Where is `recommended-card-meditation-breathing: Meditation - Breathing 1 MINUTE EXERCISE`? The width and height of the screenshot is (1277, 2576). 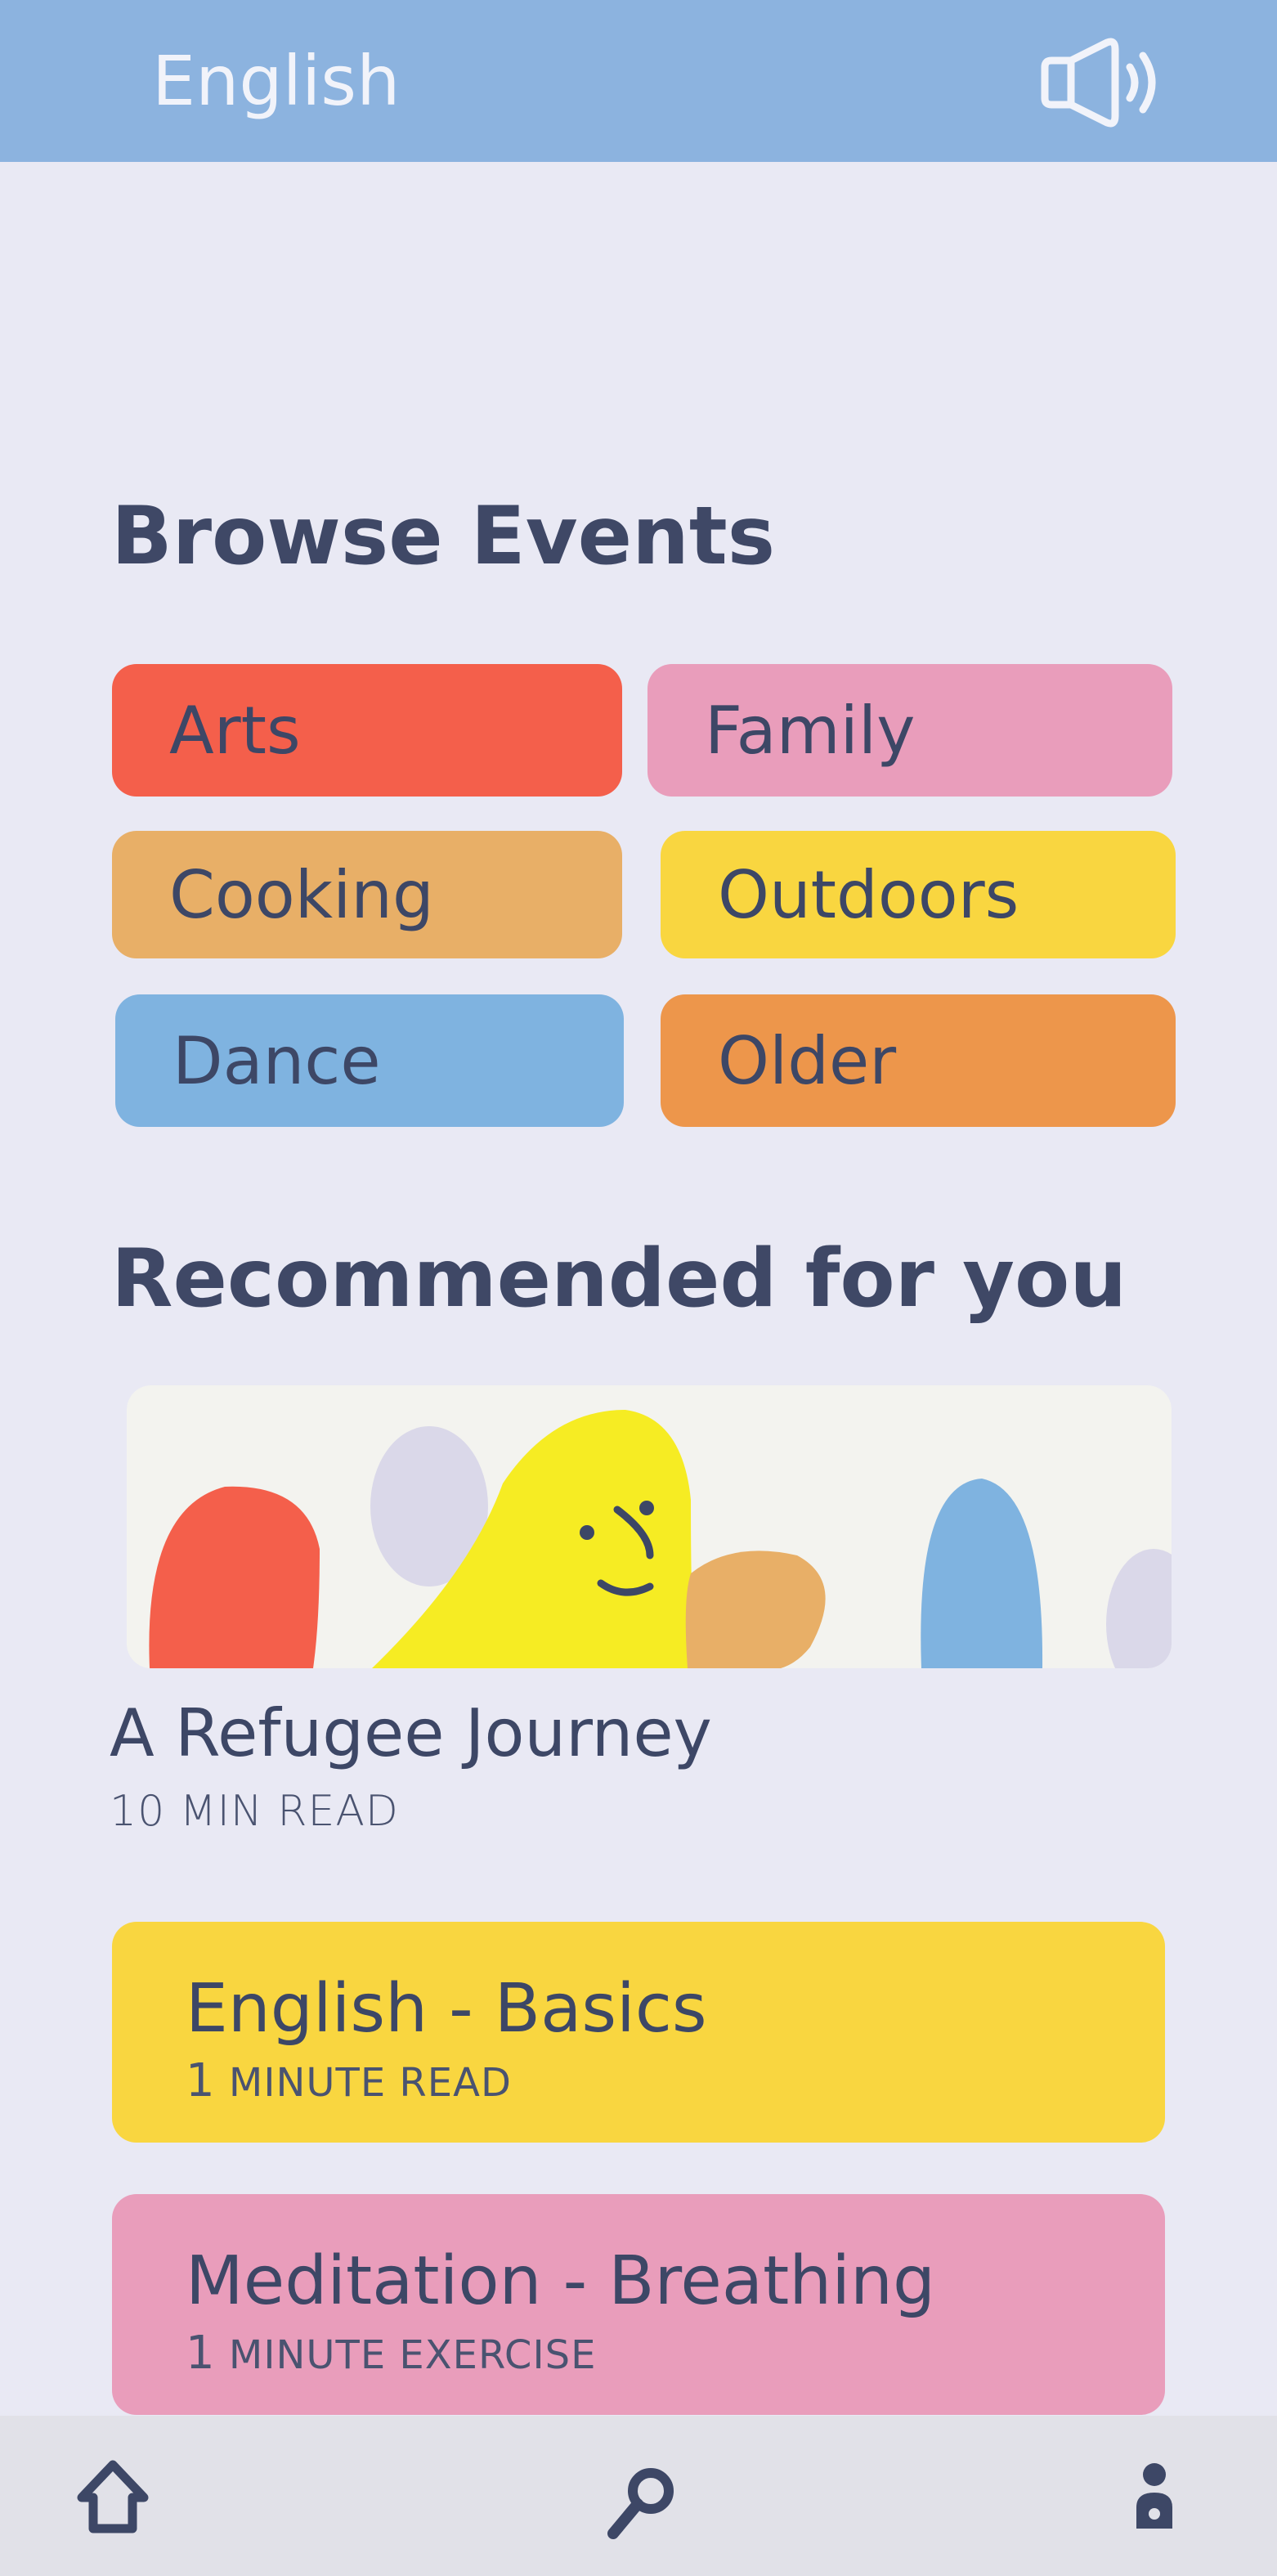
recommended-card-meditation-breathing: Meditation - Breathing 1 MINUTE EXERCISE is located at coordinates (638, 2305).